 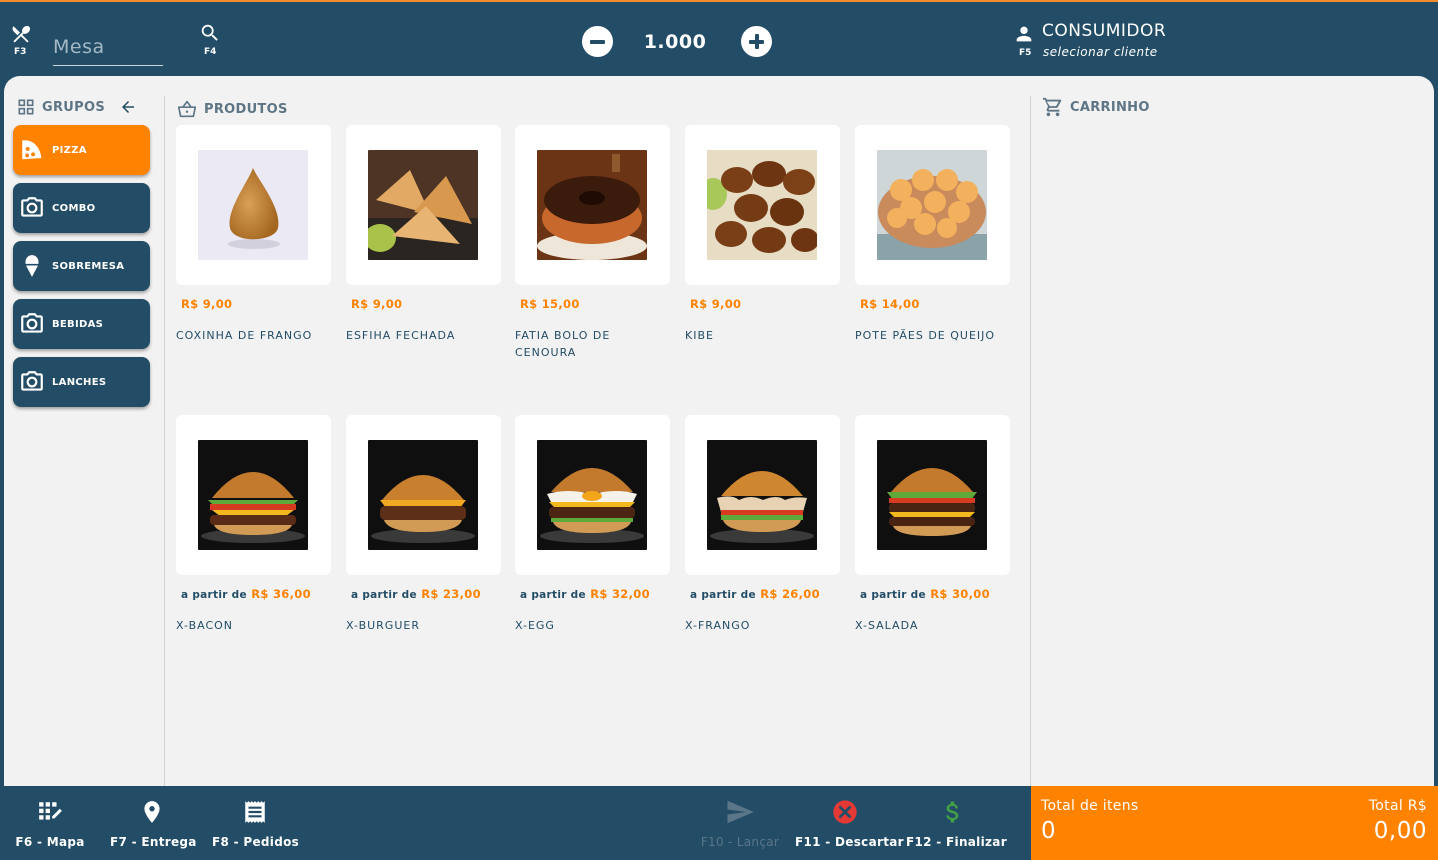 I want to click on cart-header: CARRINHO, so click(x=1096, y=107).